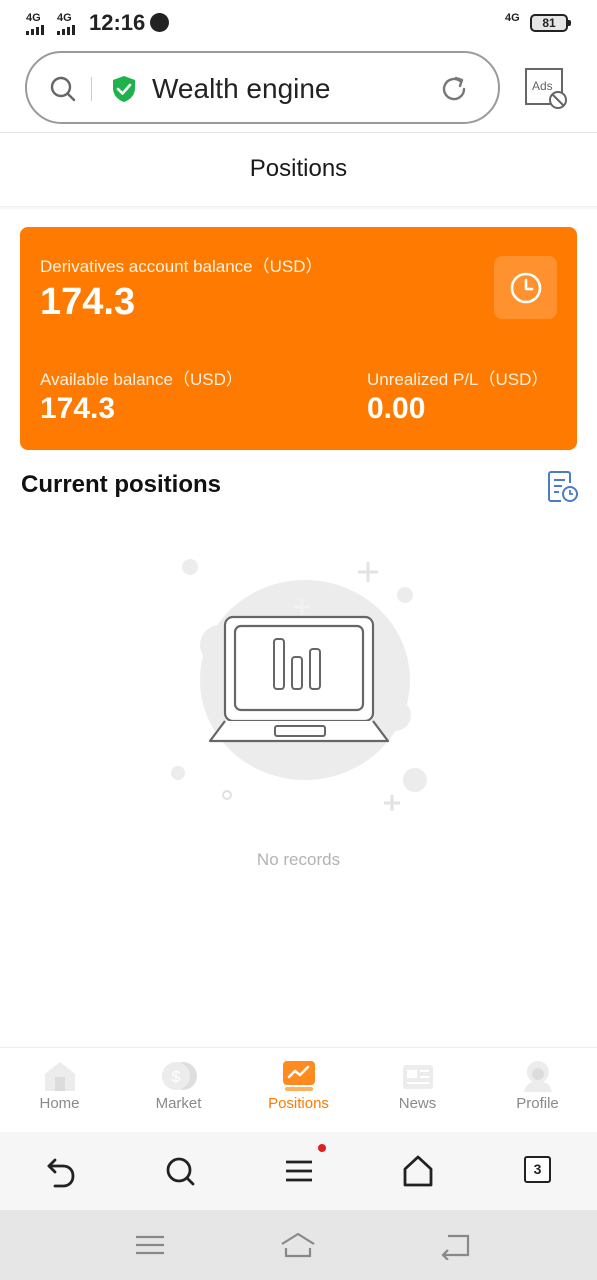 The image size is (597, 1280). What do you see at coordinates (298, 168) in the screenshot?
I see `page-title: Positions` at bounding box center [298, 168].